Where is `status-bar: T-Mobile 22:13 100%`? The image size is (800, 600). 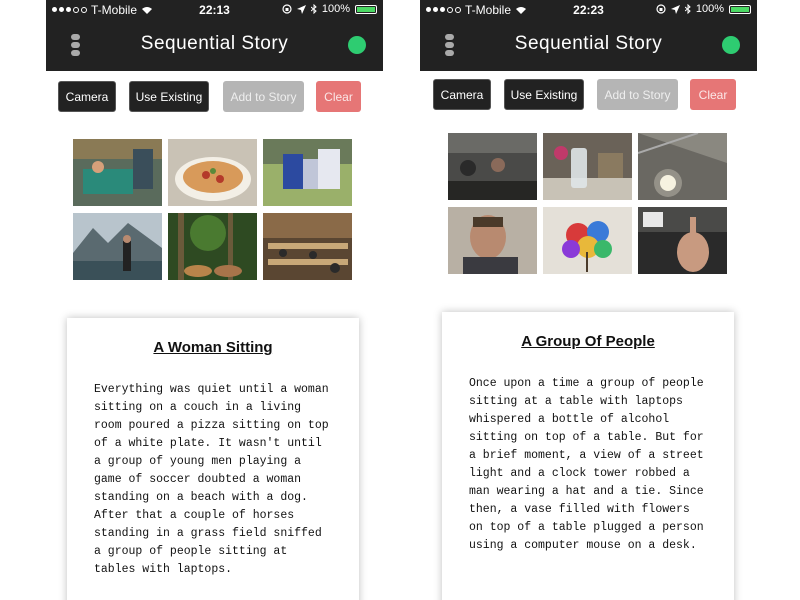
status-bar: T-Mobile 22:13 100% is located at coordinates (214, 10).